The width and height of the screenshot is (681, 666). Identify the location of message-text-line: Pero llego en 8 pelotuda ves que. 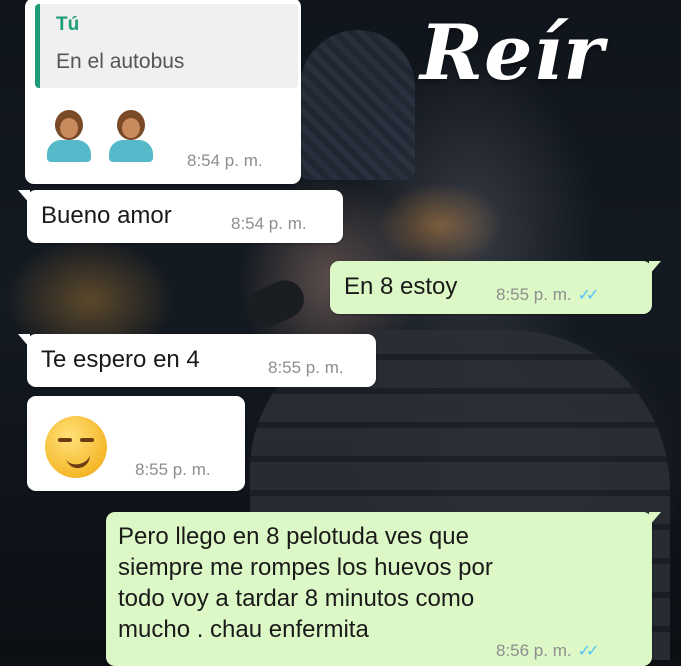
(293, 536).